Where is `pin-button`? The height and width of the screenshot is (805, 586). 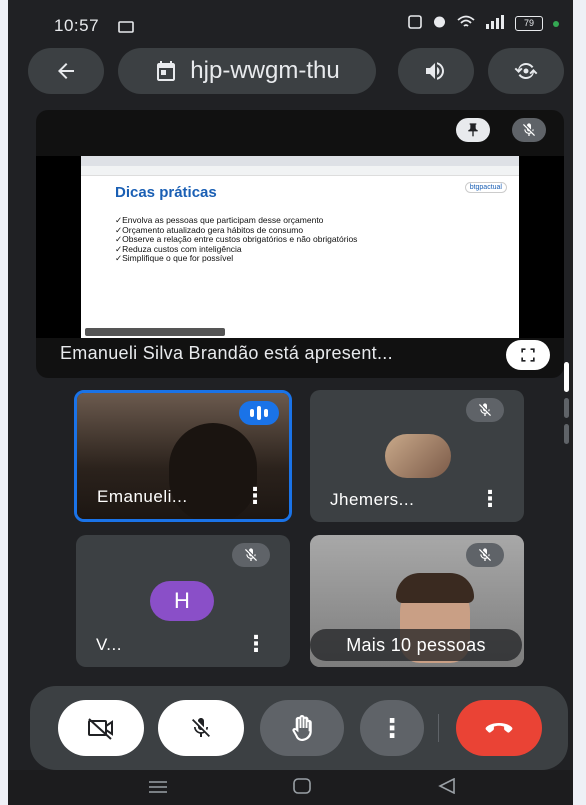 pin-button is located at coordinates (473, 130).